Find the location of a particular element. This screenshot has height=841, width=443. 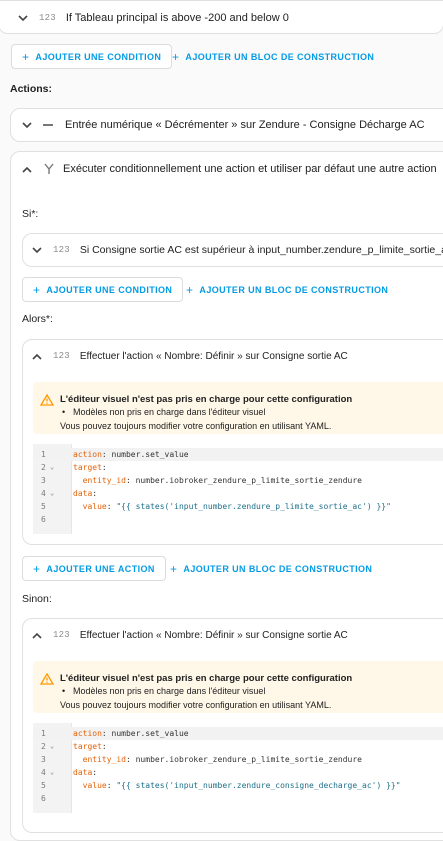

add-block-label: AJOUTER UN BLOC DE CONSTRUCTION is located at coordinates (280, 56).